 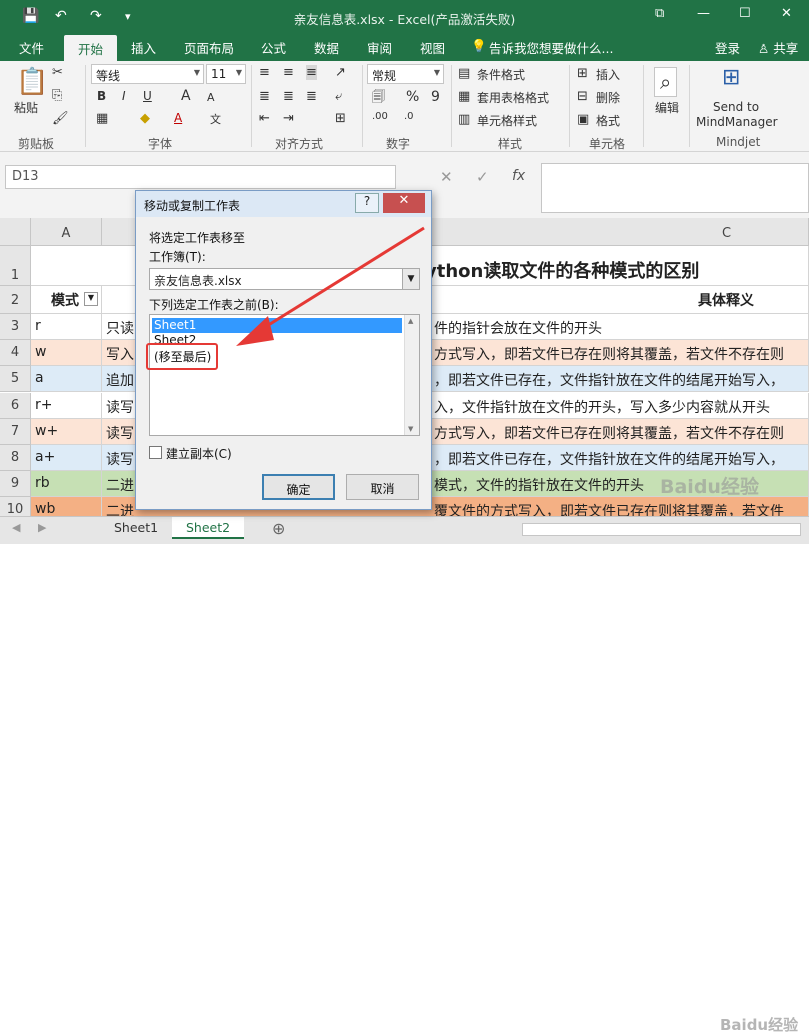 I want to click on watermark-text: Baidu经验, so click(x=759, y=1025).